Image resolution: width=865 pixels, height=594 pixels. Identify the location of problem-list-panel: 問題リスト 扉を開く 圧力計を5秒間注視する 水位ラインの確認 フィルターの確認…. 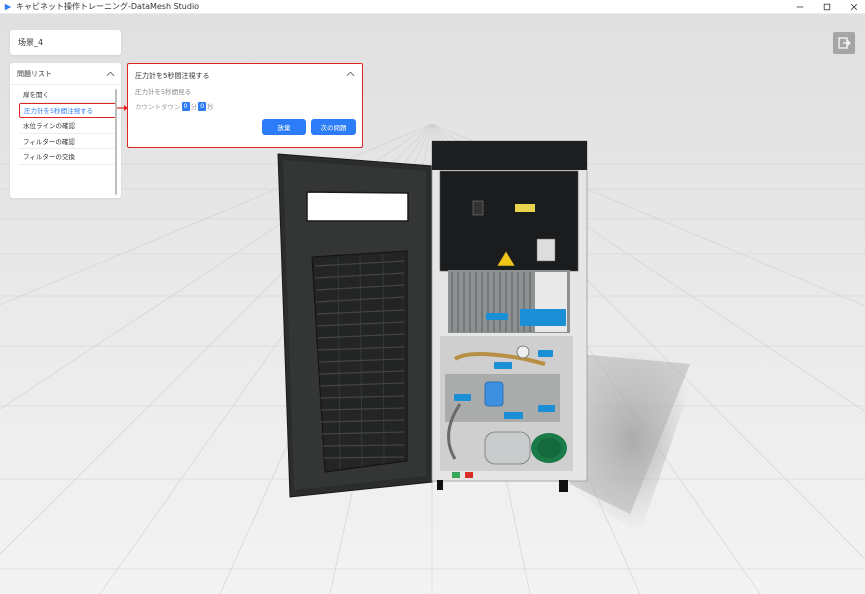
(65, 130).